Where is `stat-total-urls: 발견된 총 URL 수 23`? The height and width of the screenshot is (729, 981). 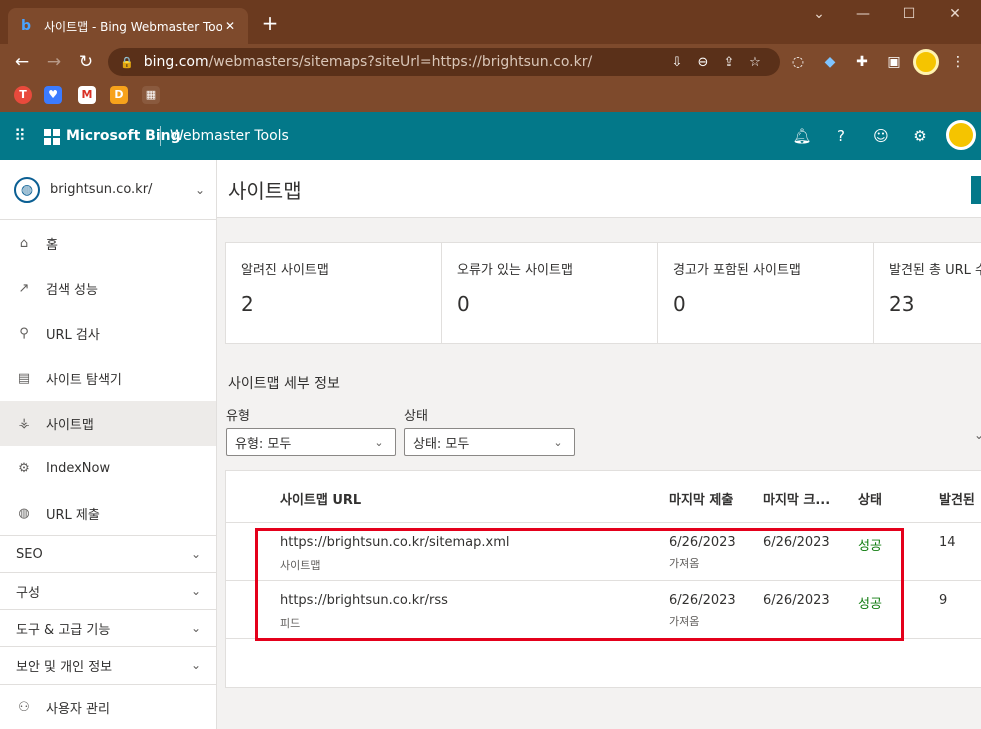
stat-total-urls: 발견된 총 URL 수 23 is located at coordinates (927, 293).